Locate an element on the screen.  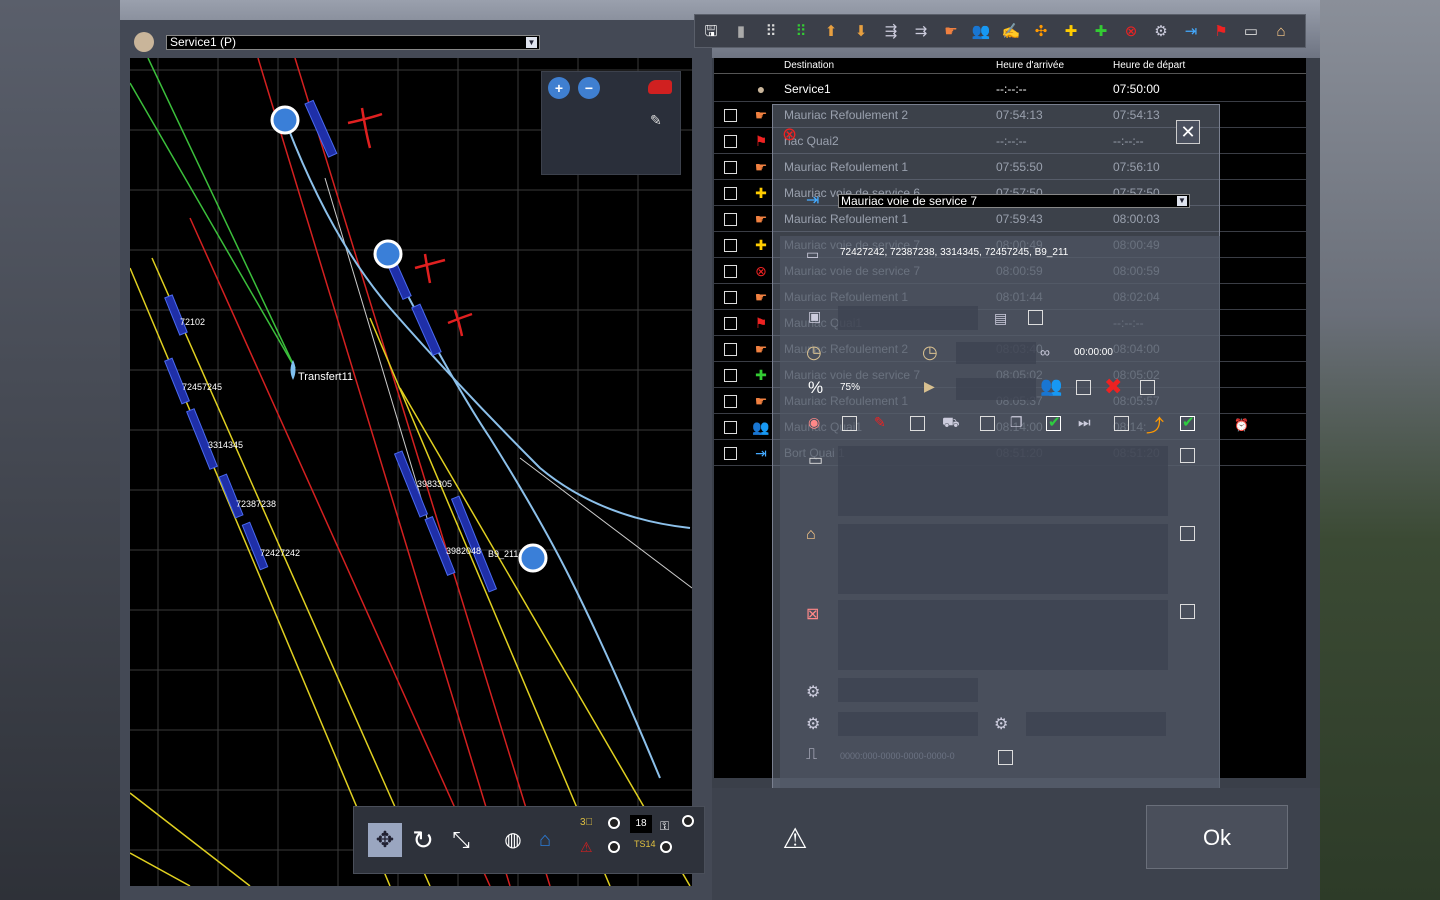
lock-radio is located at coordinates (688, 821).